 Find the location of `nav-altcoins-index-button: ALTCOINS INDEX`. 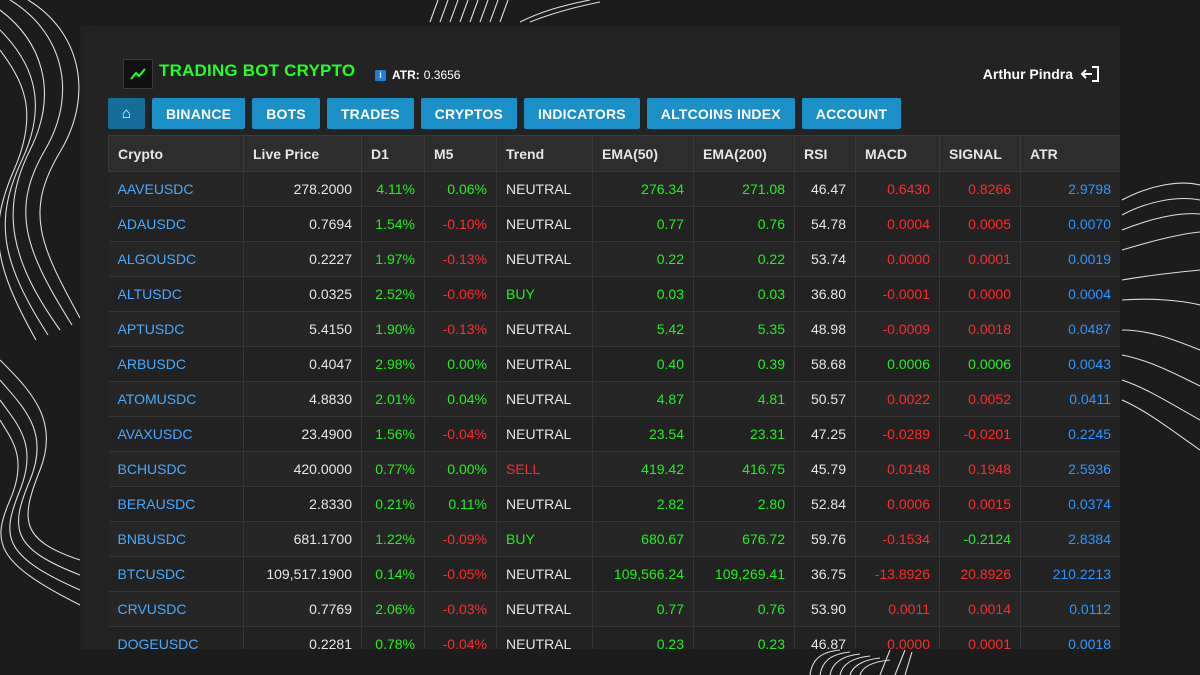

nav-altcoins-index-button: ALTCOINS INDEX is located at coordinates (720, 113).